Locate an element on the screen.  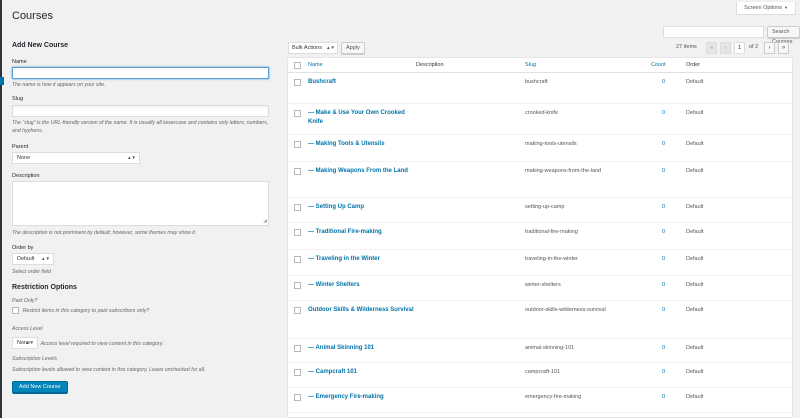
course-name-link: — Winter Shelters is located at coordinates (363, 285).